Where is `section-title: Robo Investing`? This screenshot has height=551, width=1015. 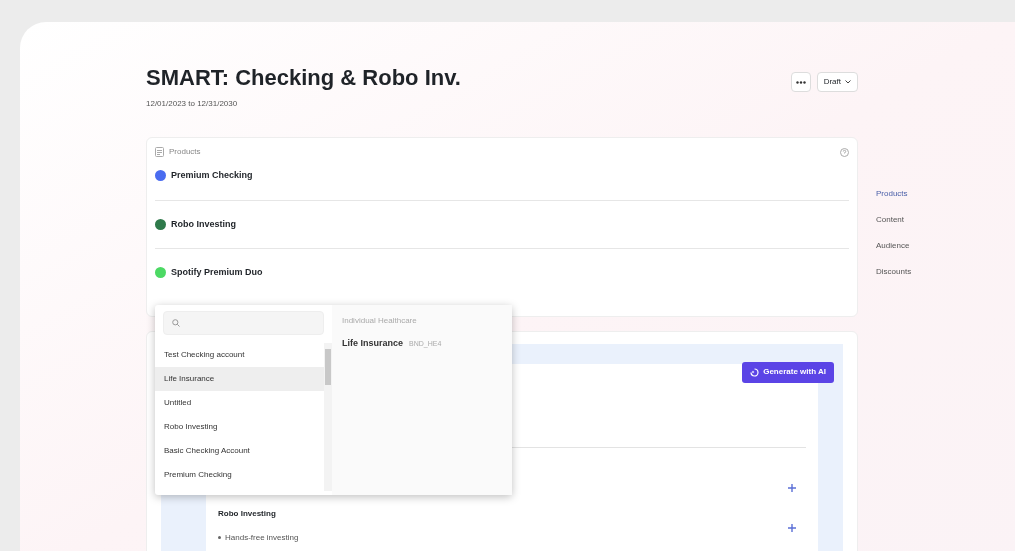 section-title: Robo Investing is located at coordinates (247, 513).